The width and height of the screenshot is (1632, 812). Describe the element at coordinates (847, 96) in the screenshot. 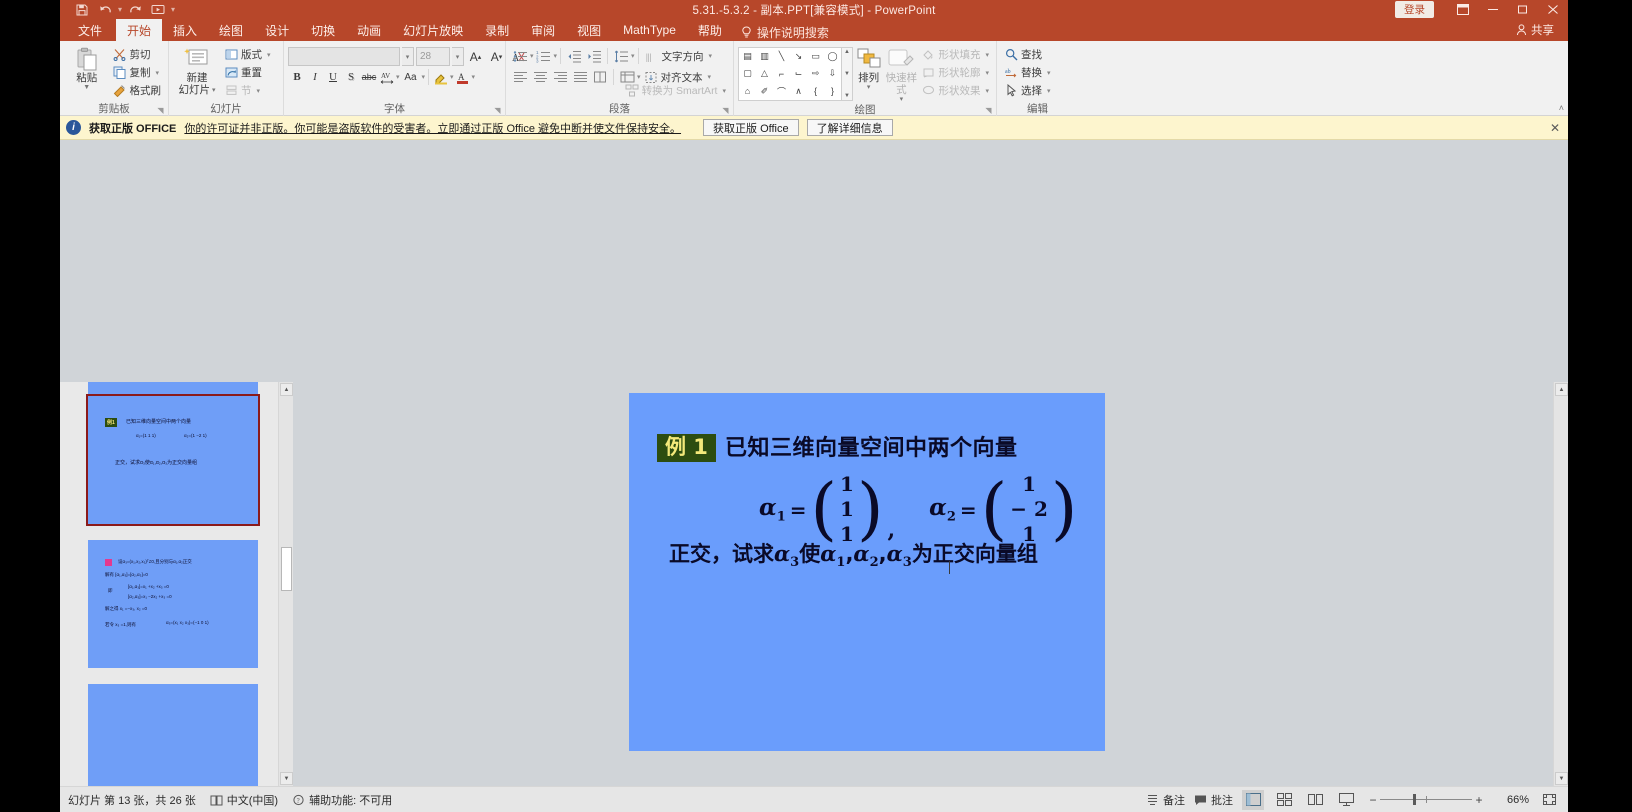

I see `gallery-more-icon: ▼` at that location.